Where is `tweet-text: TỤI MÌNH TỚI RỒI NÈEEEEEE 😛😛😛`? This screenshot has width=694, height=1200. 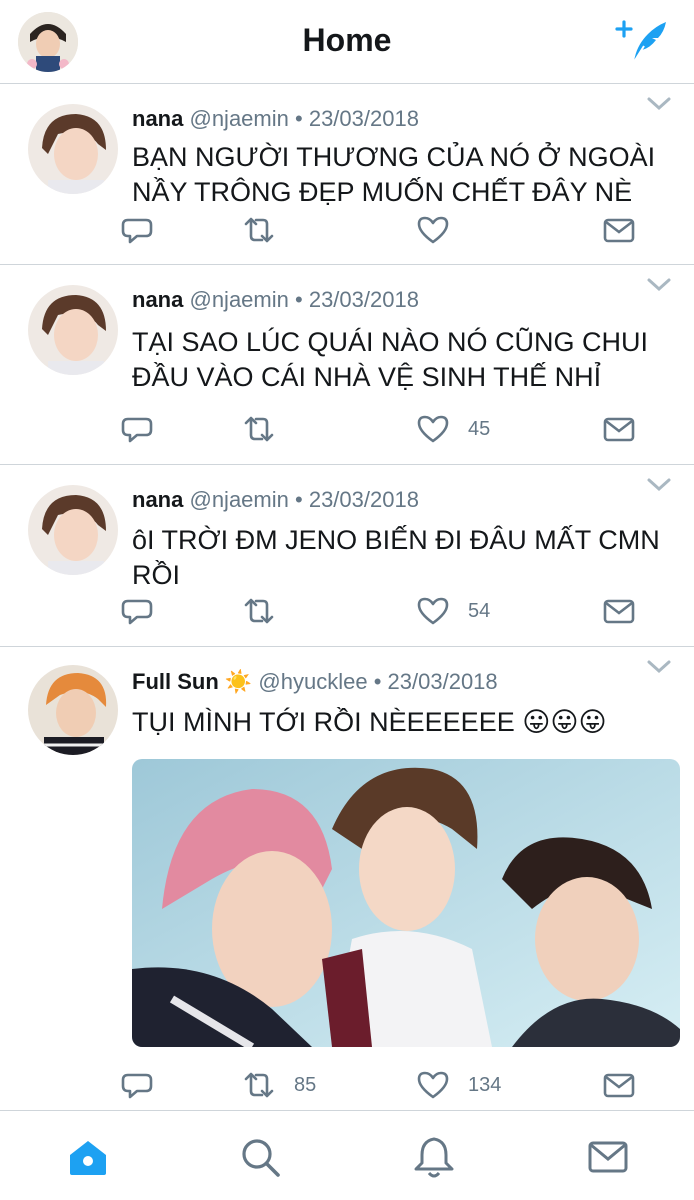
tweet-text: TỤI MÌNH TỚI RỒI NÈEEEEEE 😛😛😛 is located at coordinates (369, 722).